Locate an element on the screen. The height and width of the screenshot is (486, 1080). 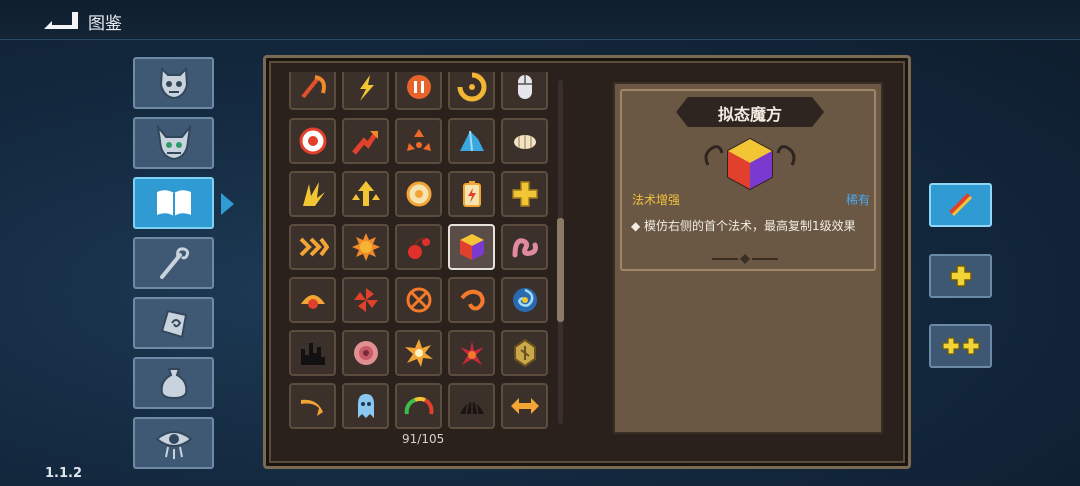
swap-icon is located at coordinates (960, 205).